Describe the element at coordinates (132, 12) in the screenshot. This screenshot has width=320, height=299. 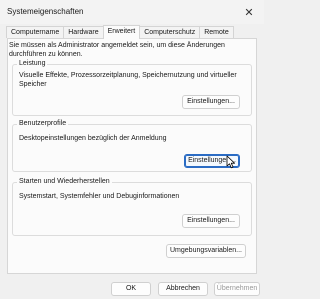
I see `title-bar: Systemeigenschaften ✕` at that location.